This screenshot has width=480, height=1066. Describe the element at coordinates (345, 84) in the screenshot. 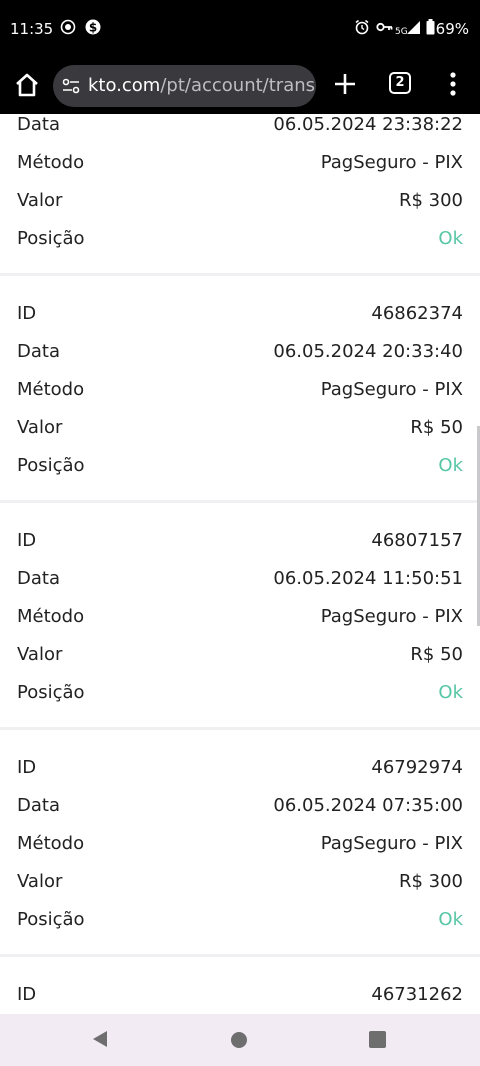

I see `new-tab-icon` at that location.